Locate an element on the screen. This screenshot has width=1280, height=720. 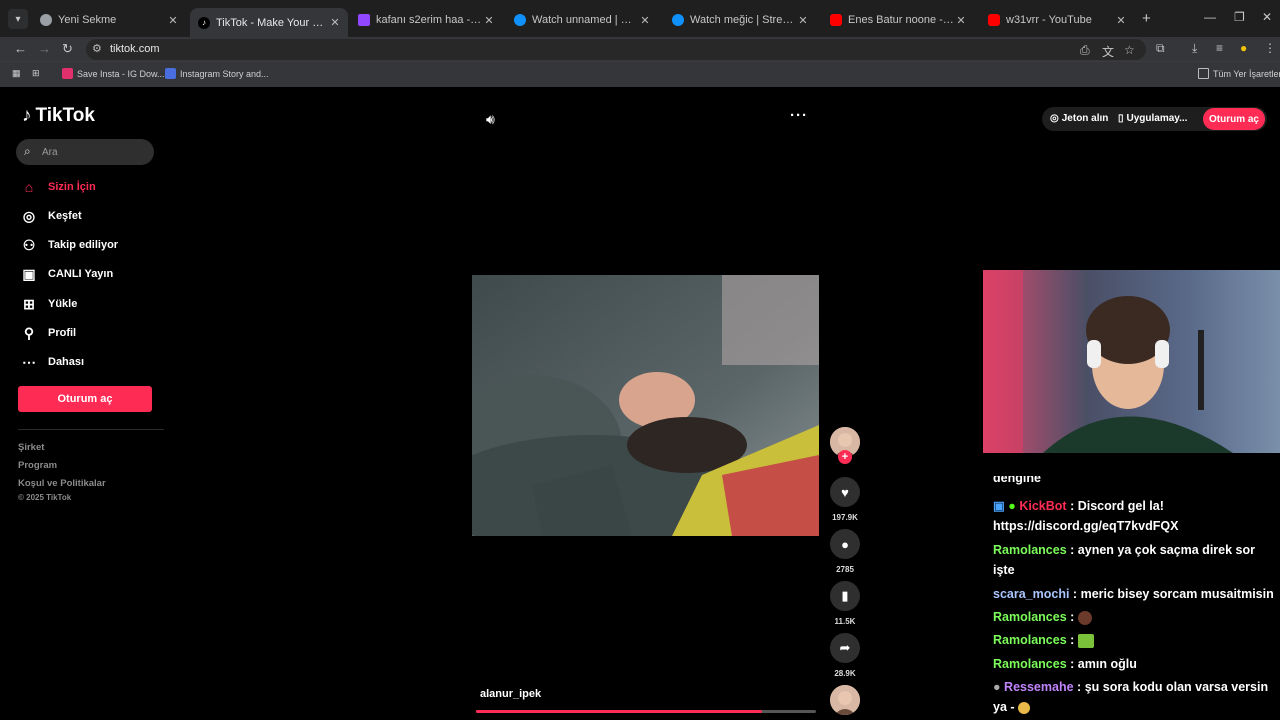
tab-streamable-2: Watch meğic | Streamable ✕ is located at coordinates (740, 20).